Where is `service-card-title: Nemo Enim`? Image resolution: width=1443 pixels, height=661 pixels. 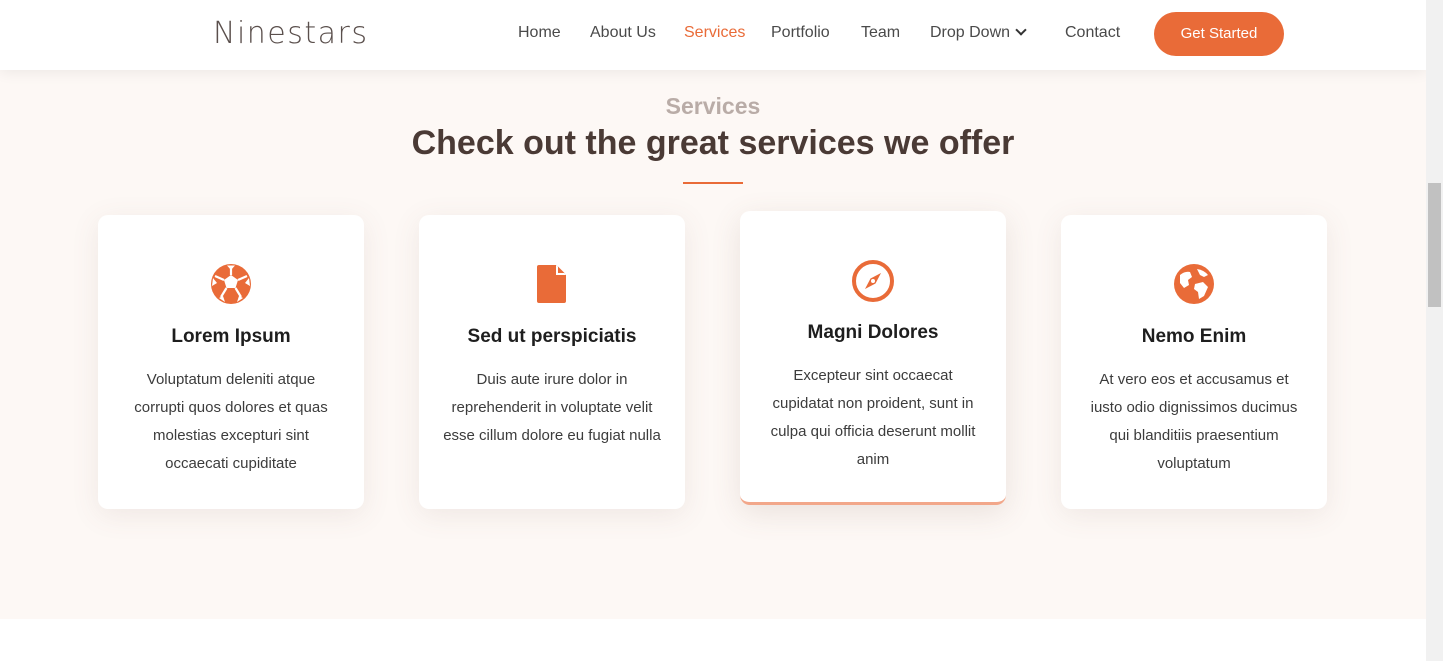
service-card-title: Nemo Enim is located at coordinates (1194, 336).